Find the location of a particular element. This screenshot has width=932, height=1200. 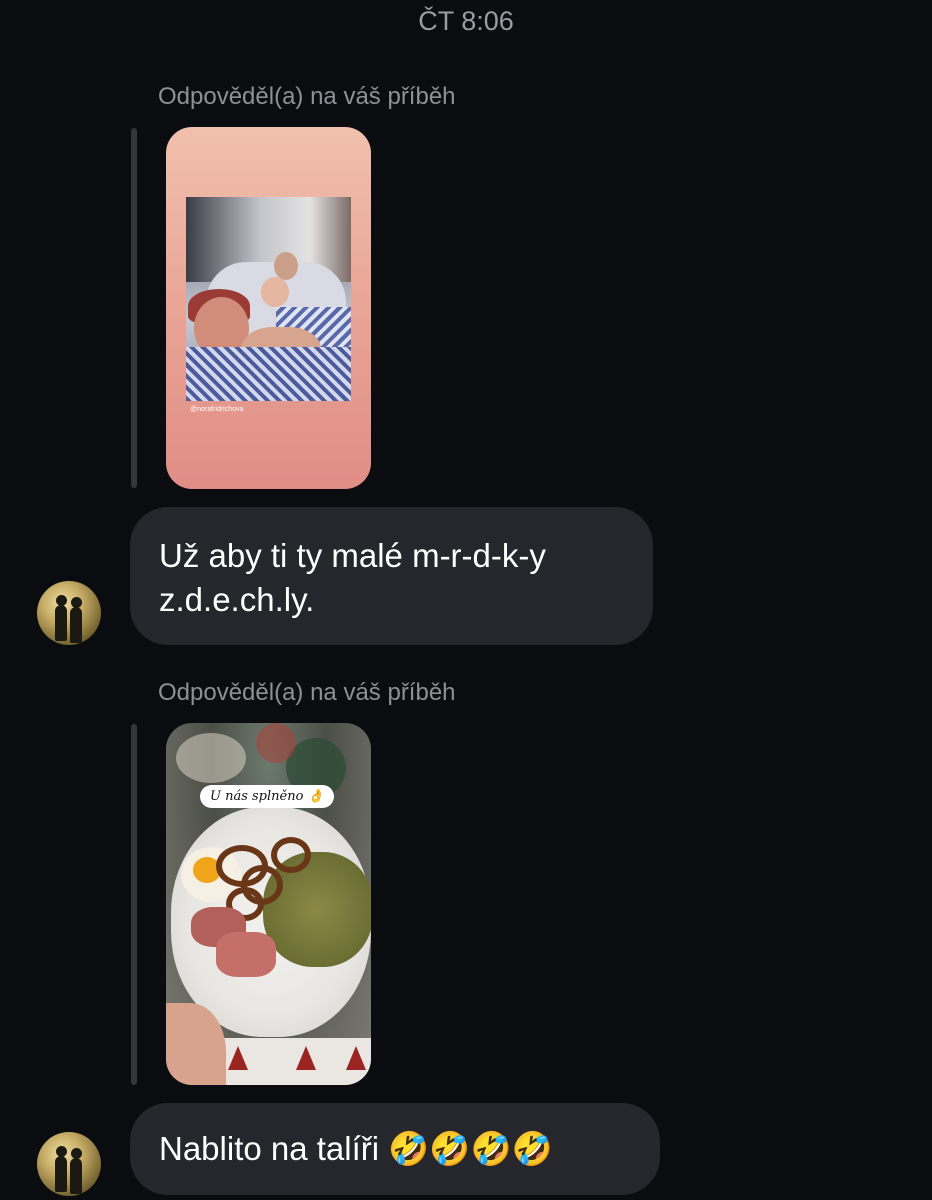

message-bubble: Nablito na talíři 🤣🤣🤣🤣 is located at coordinates (395, 1149).